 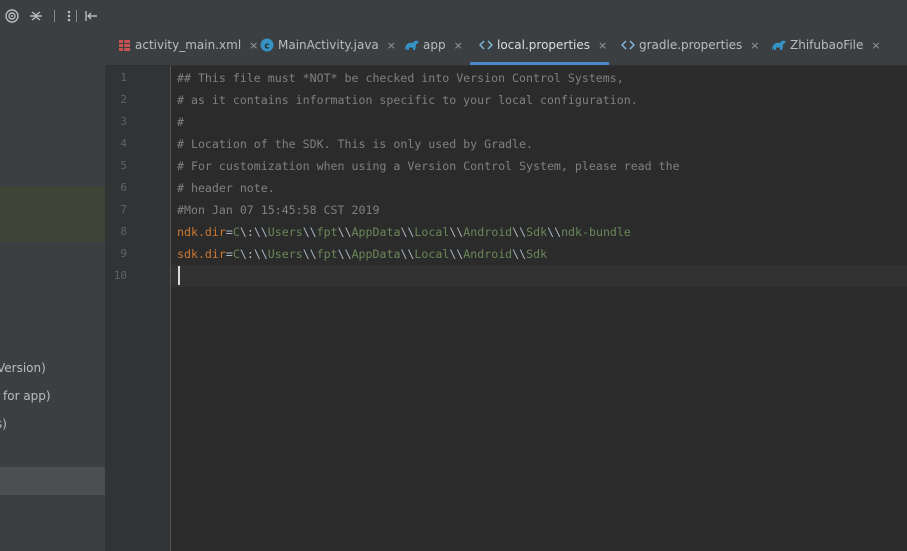 What do you see at coordinates (52, 396) in the screenshot?
I see `tree-item: for app)` at bounding box center [52, 396].